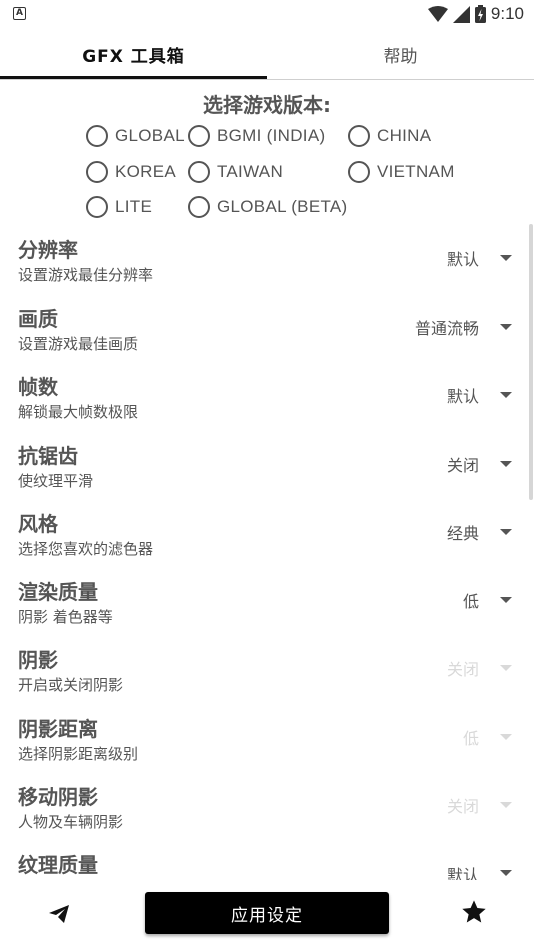 The width and height of the screenshot is (534, 950). What do you see at coordinates (78, 412) in the screenshot?
I see `setting-subtitle: 解锁最大帧数极限` at bounding box center [78, 412].